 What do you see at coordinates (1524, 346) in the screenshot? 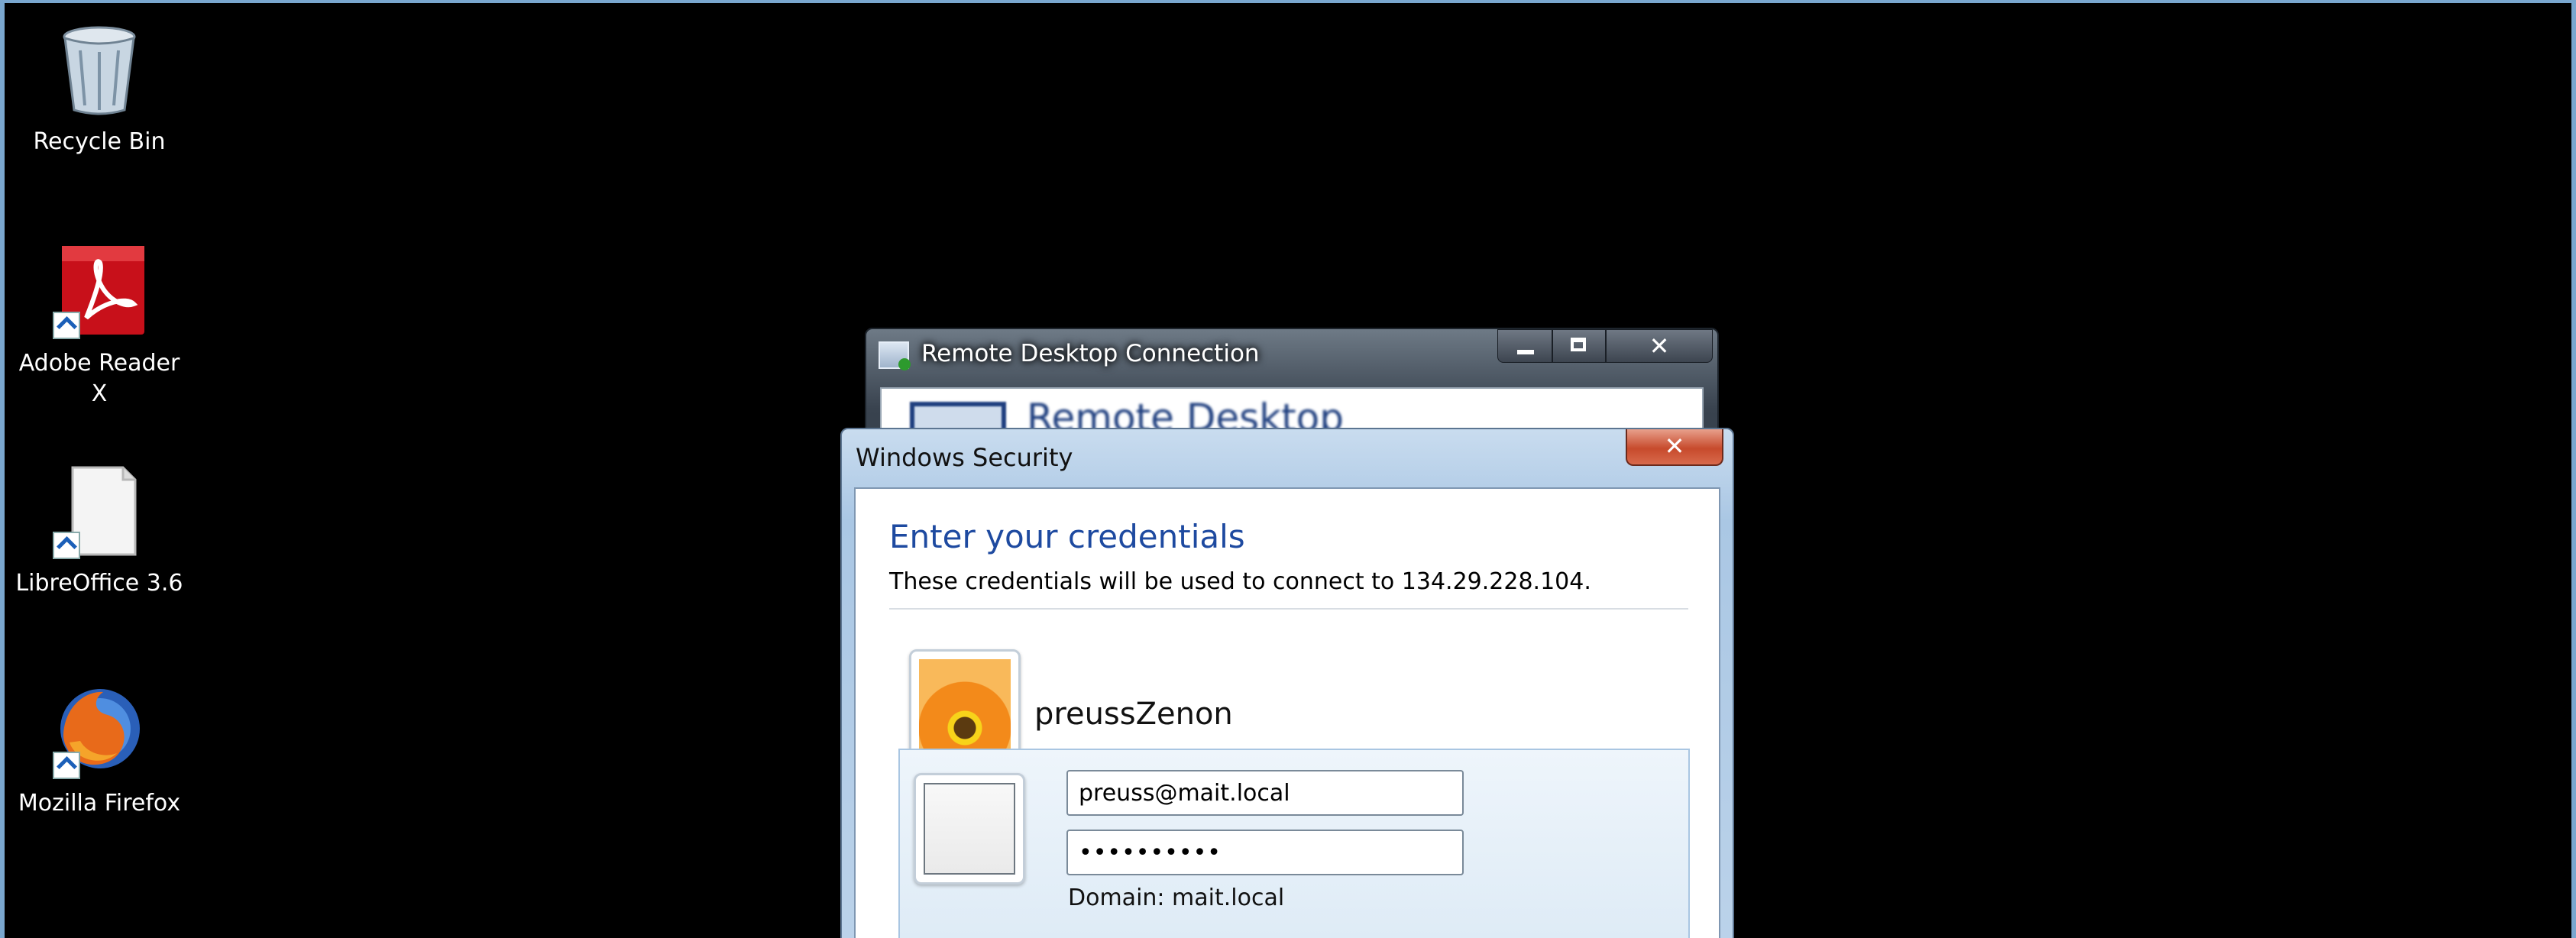
I see `minimize-button` at bounding box center [1524, 346].